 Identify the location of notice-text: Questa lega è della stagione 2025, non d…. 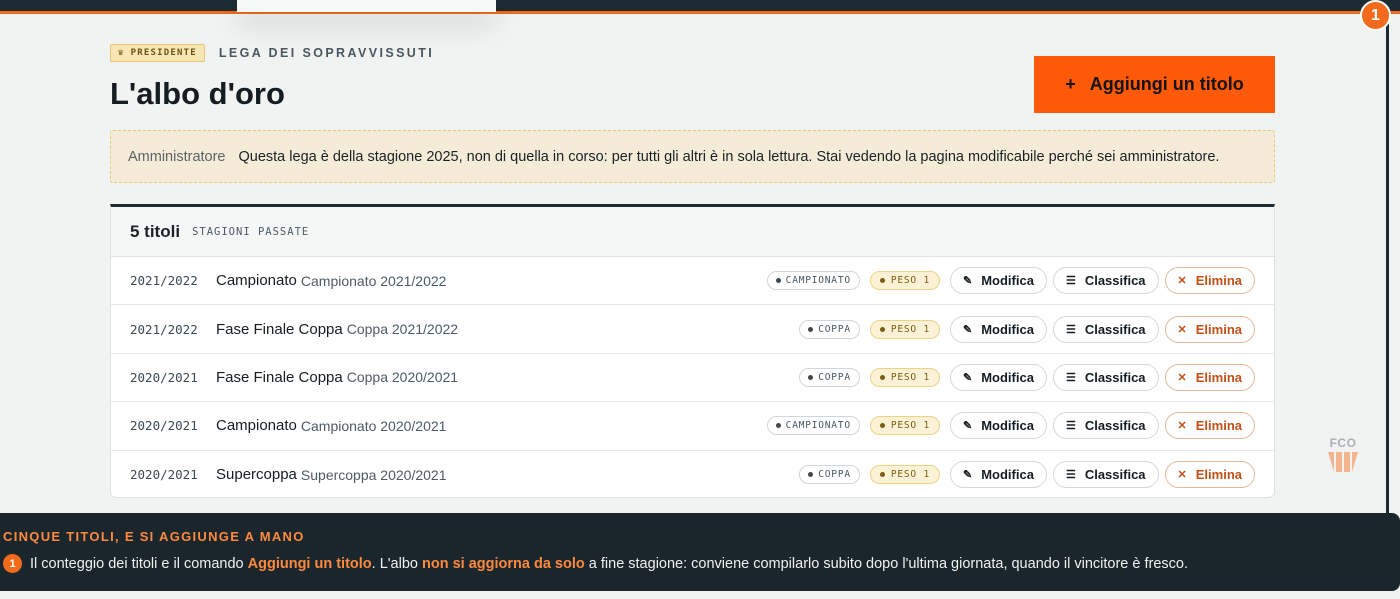
(729, 156).